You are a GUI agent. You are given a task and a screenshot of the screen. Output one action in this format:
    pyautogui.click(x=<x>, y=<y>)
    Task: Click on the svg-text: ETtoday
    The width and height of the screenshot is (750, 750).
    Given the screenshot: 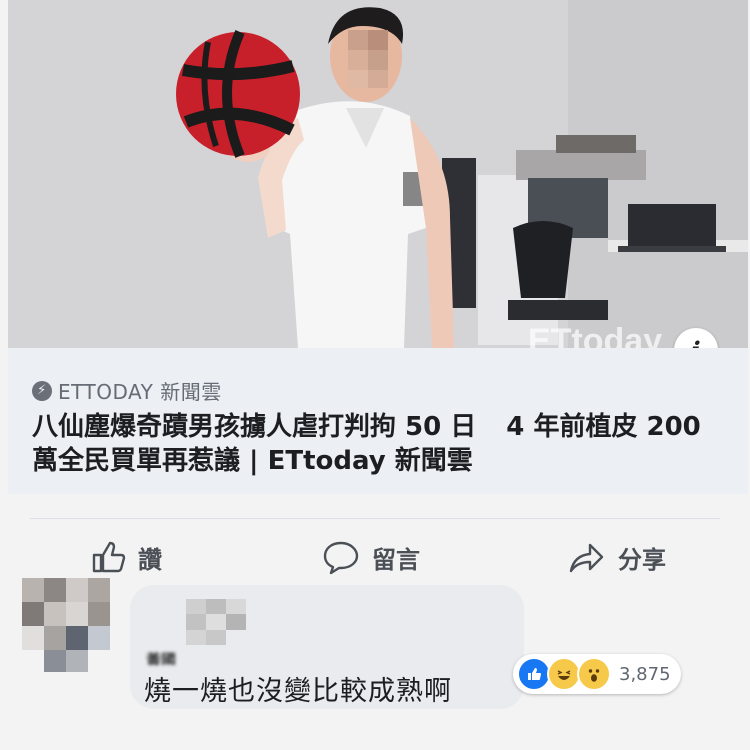 What is the action you would take?
    pyautogui.click(x=595, y=335)
    